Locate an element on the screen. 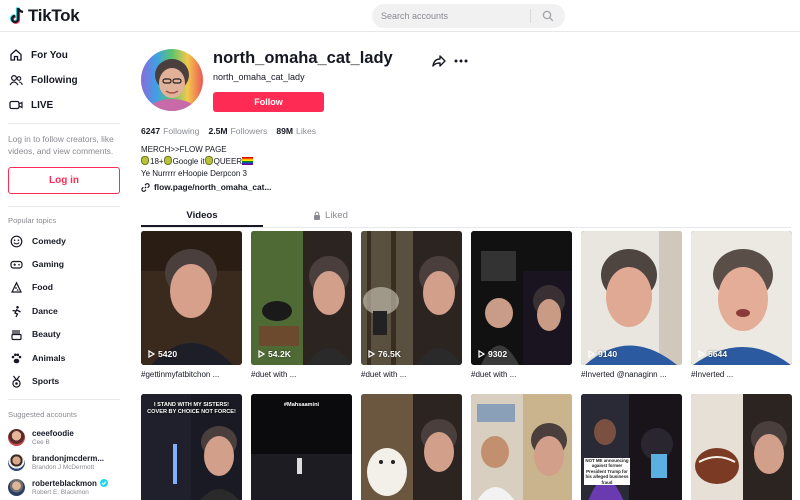 This screenshot has width=800, height=500. sidebar-item-for-you: For You is located at coordinates (38, 55).